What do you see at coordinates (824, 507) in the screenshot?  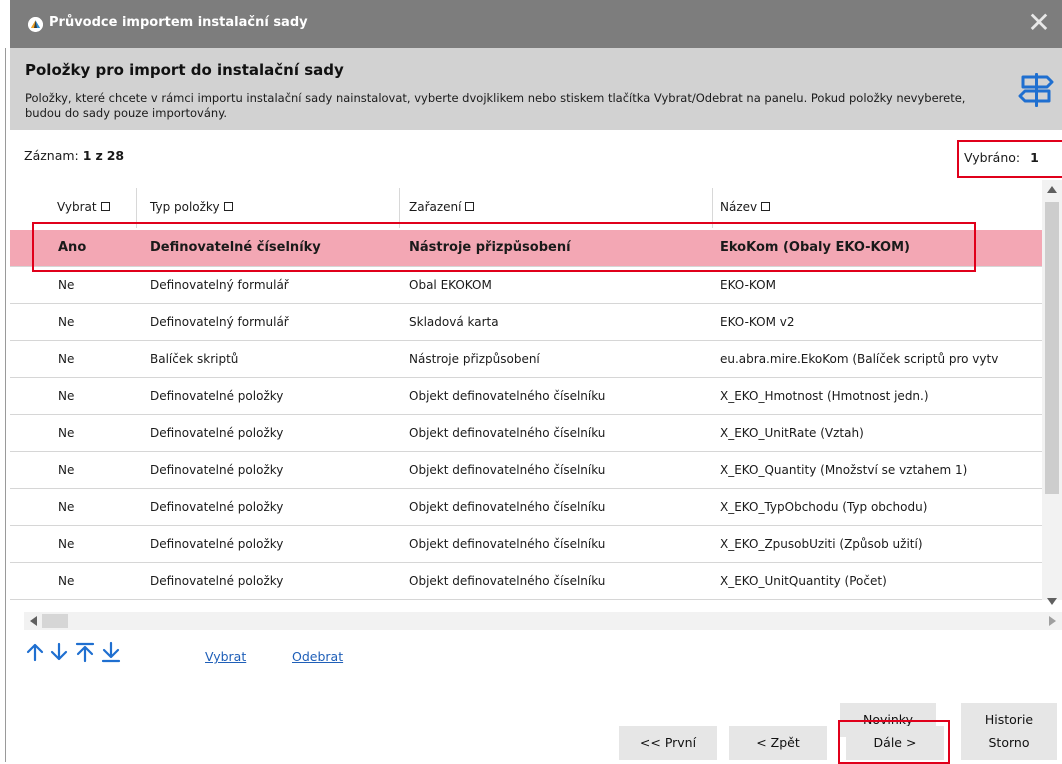 I see `cell-name: X_EKO_TypObchodu (Typ obchodu)` at bounding box center [824, 507].